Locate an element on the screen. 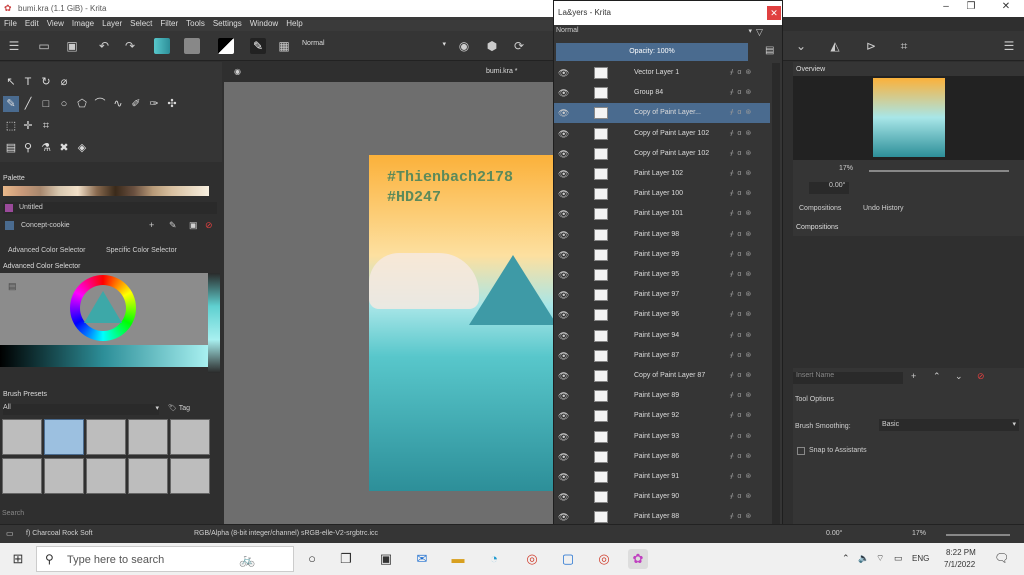  menu-settings: Settings is located at coordinates (227, 23).